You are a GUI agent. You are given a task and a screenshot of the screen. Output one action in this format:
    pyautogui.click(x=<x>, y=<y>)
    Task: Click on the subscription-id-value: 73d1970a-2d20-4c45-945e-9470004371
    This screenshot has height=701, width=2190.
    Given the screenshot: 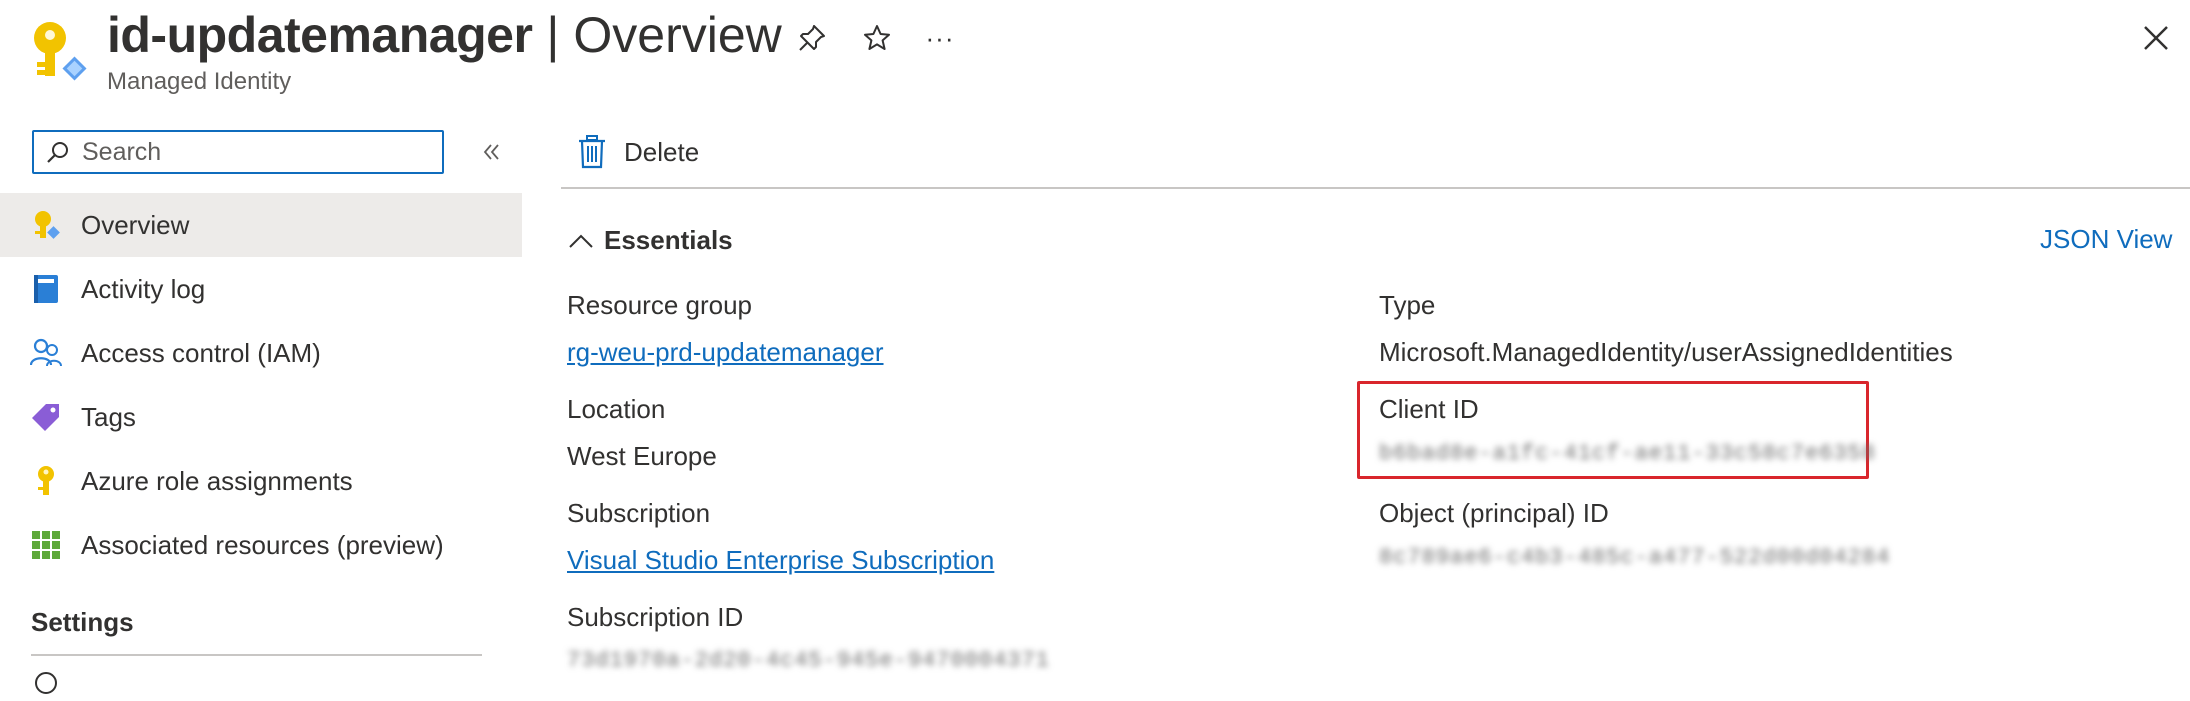 What is the action you would take?
    pyautogui.click(x=808, y=660)
    